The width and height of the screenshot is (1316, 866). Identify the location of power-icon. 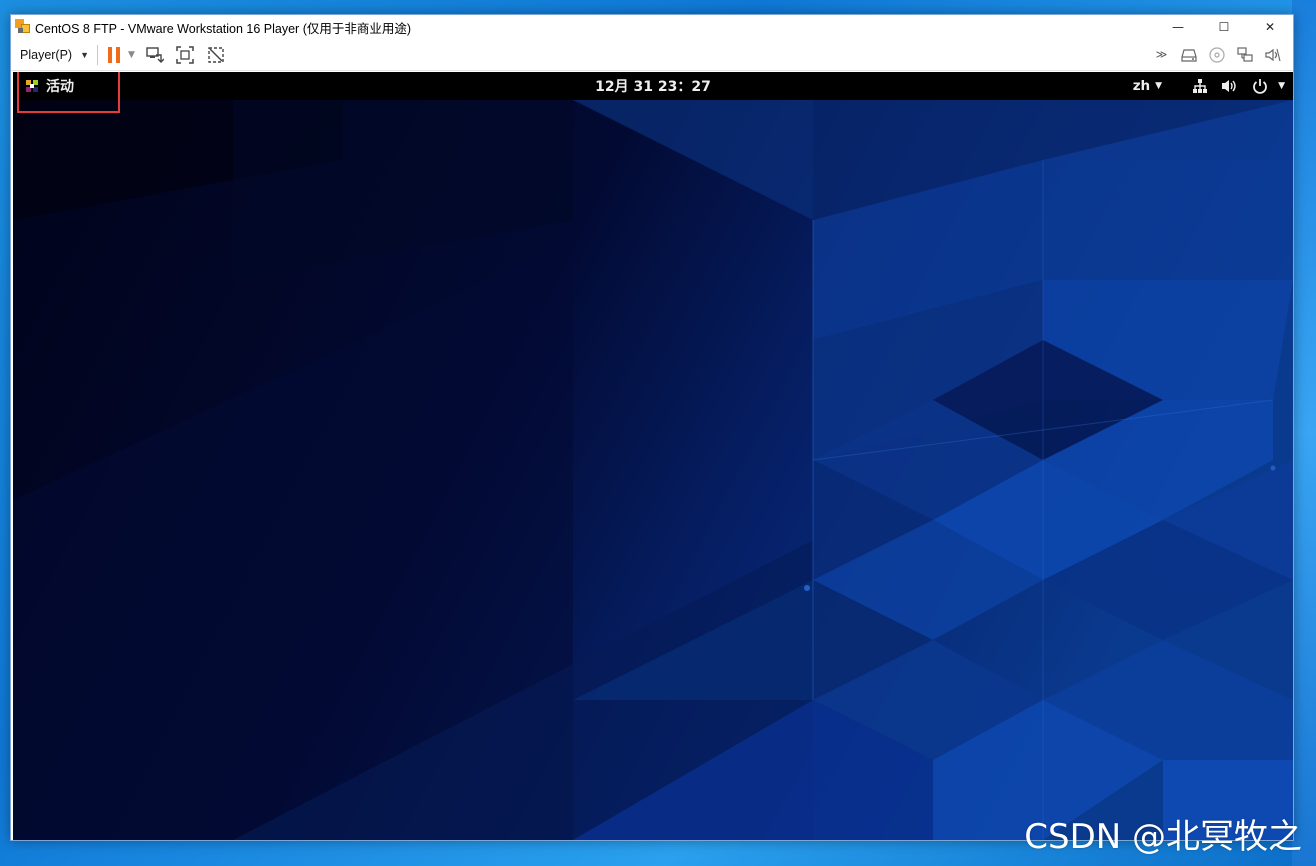
(1260, 86).